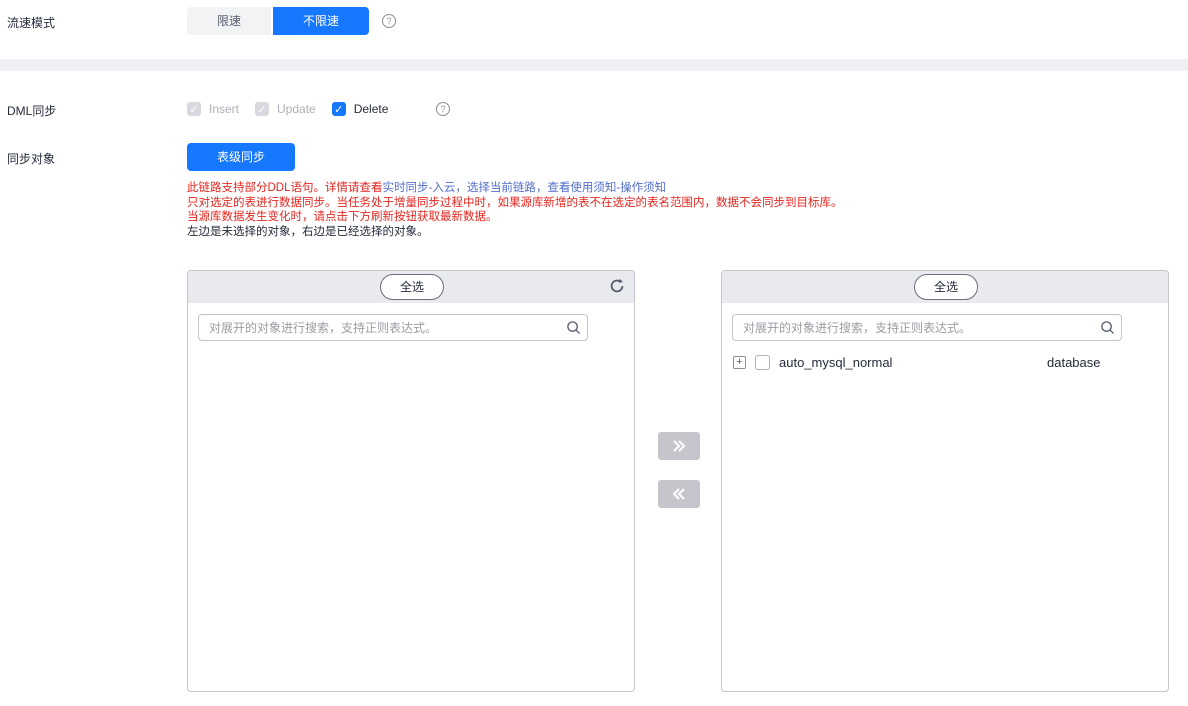  Describe the element at coordinates (229, 21) in the screenshot. I see `flow-mode-limit-button: 限速` at that location.